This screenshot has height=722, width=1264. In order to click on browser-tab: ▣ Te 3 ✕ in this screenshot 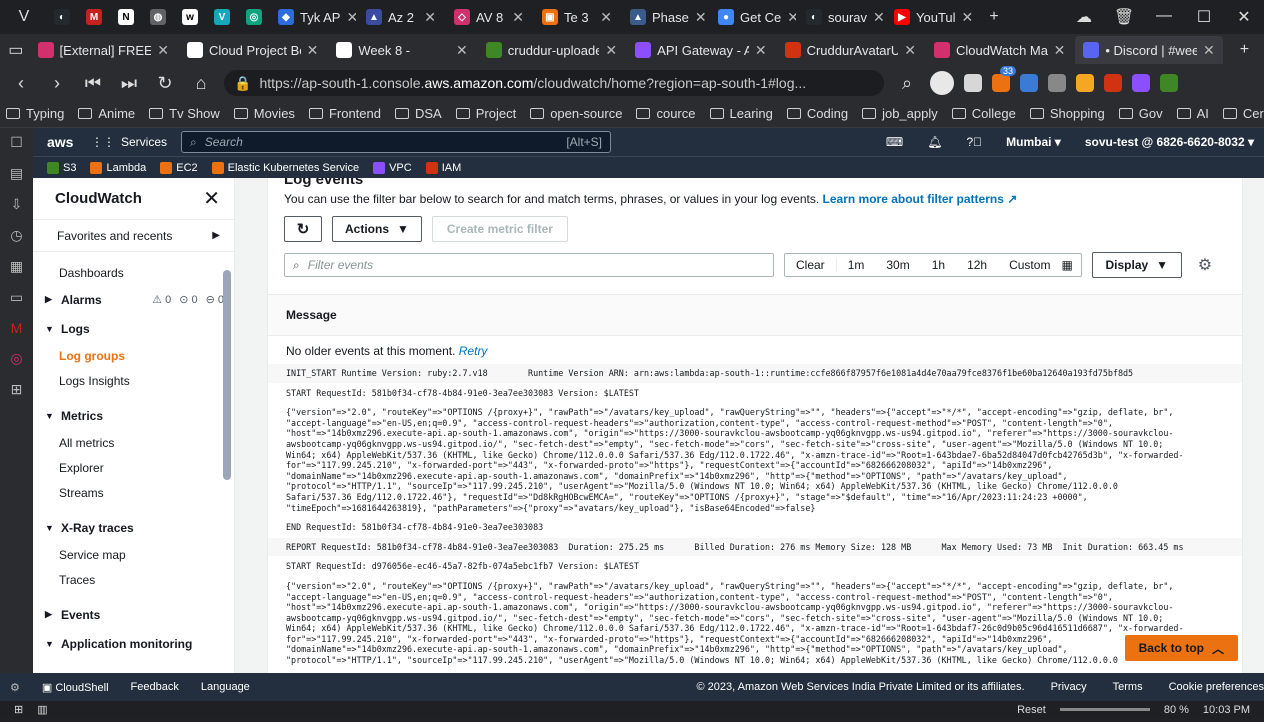, I will do `click(577, 17)`.